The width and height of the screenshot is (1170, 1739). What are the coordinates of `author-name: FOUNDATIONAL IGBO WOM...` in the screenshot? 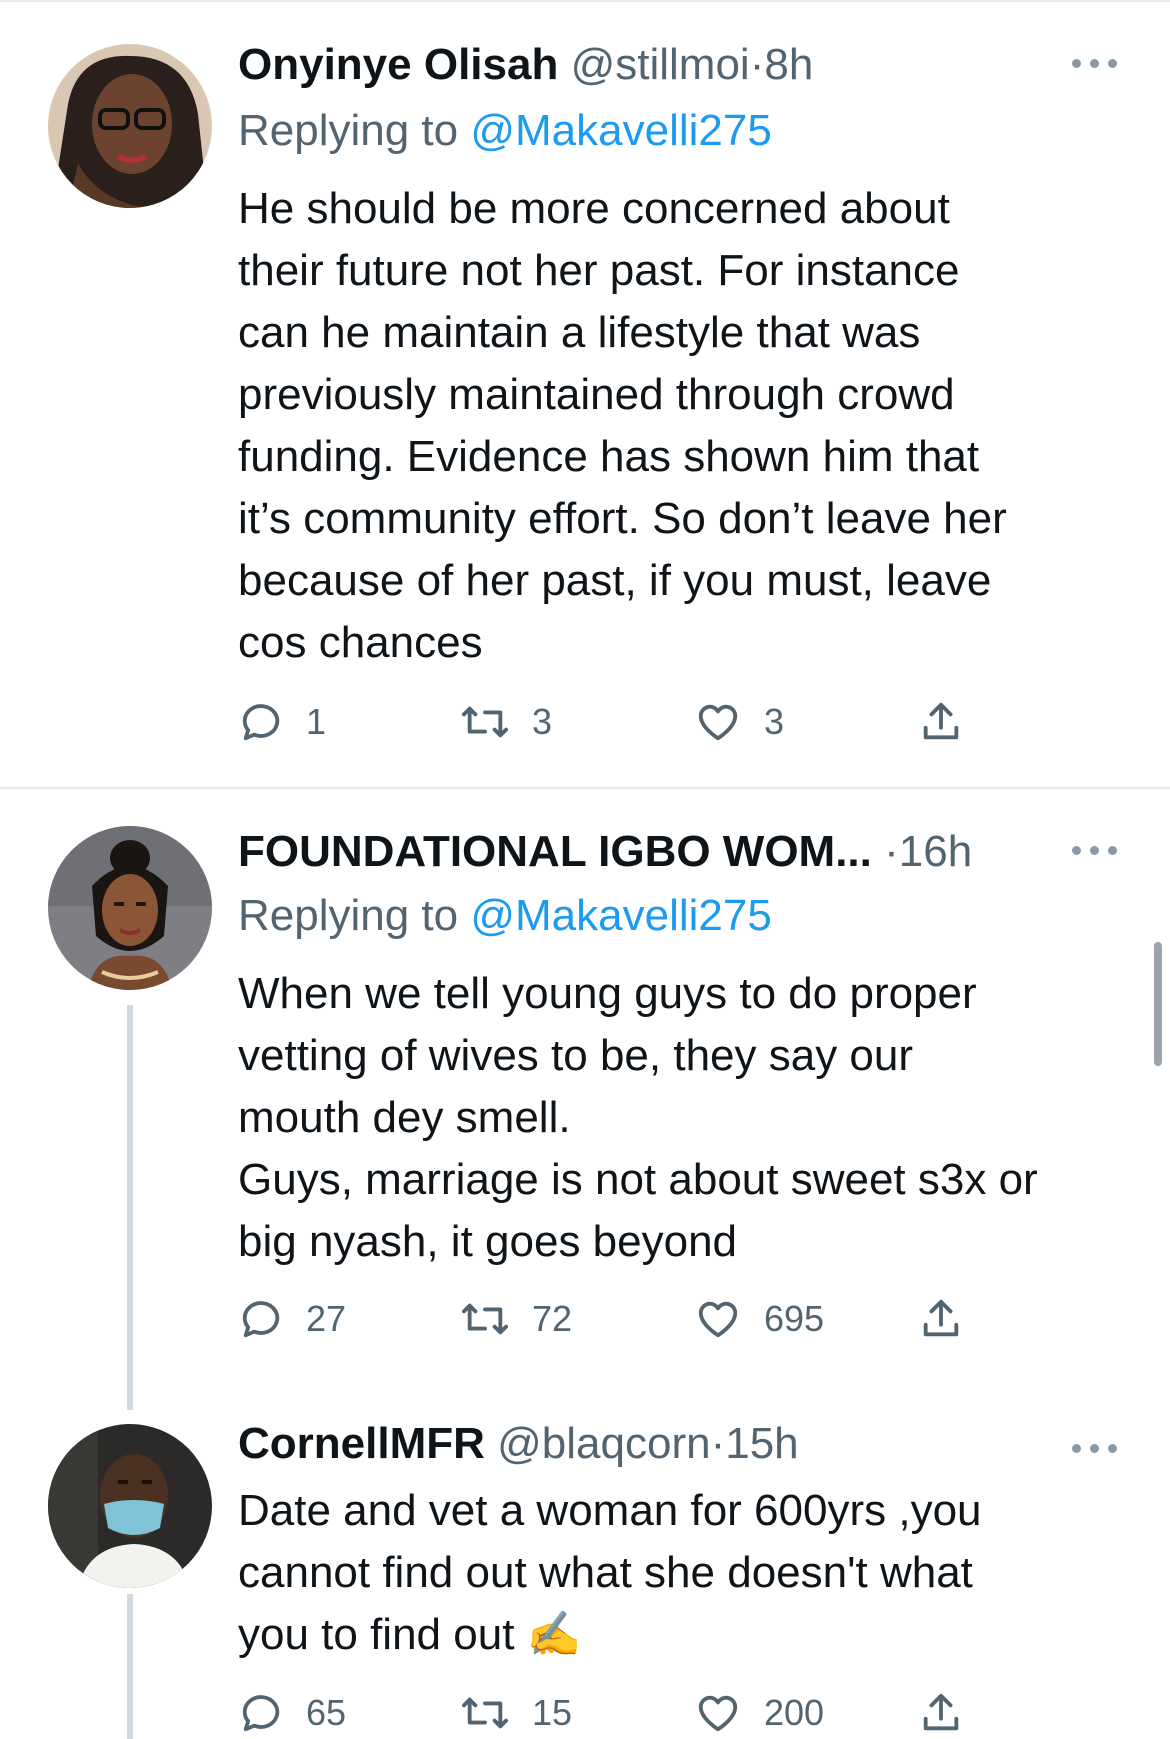 It's located at (555, 851).